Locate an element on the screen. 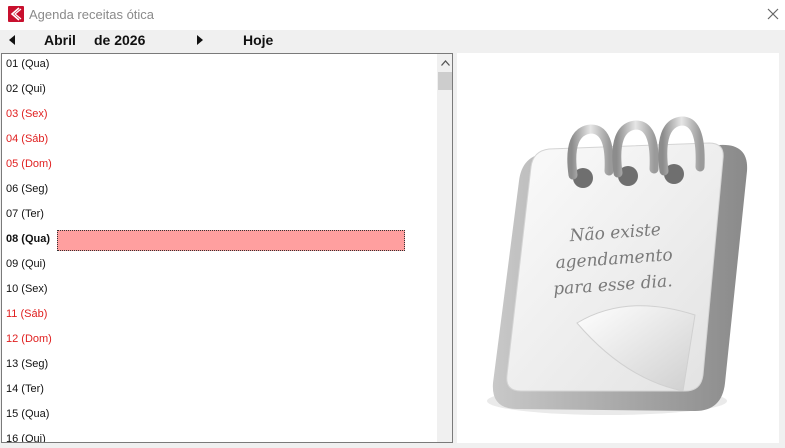 This screenshot has width=785, height=448. window-title: Agenda receitas ótica is located at coordinates (92, 14).